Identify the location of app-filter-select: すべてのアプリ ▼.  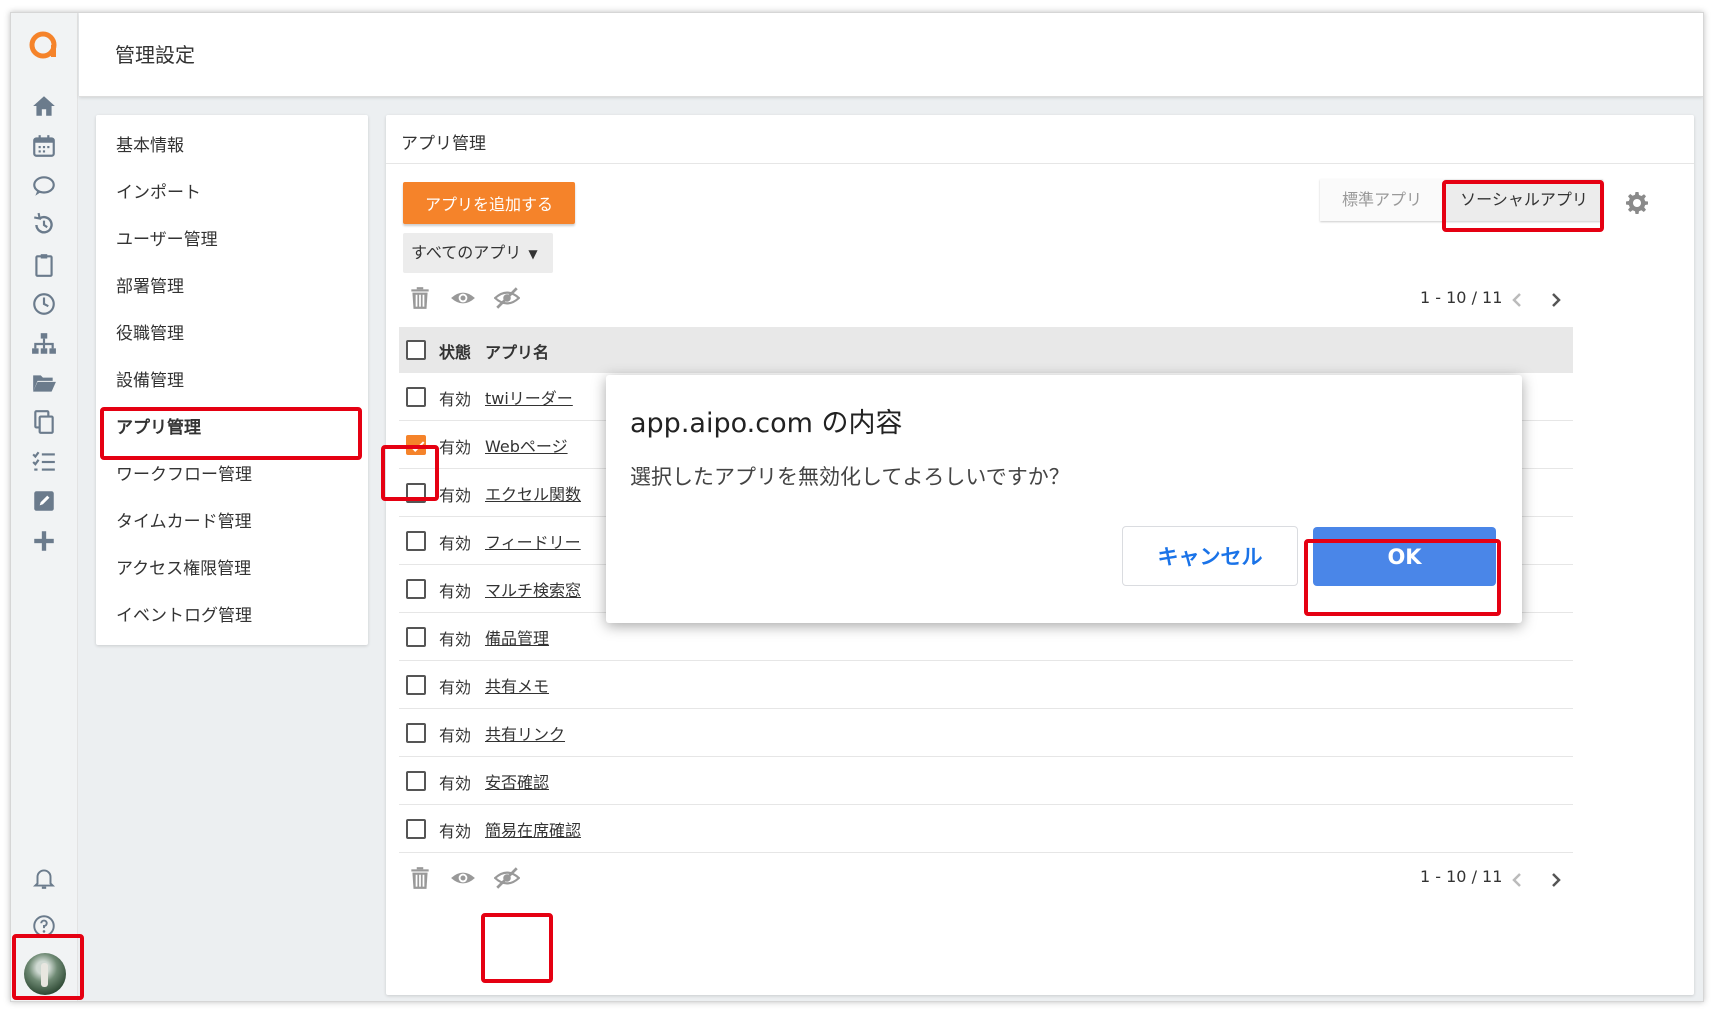
(478, 253).